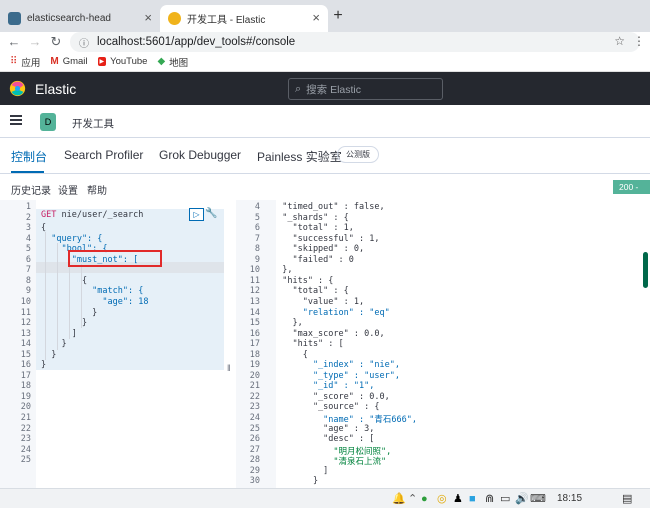 This screenshot has height=508, width=650. What do you see at coordinates (254, 396) in the screenshot?
I see `response-line-number: 22` at bounding box center [254, 396].